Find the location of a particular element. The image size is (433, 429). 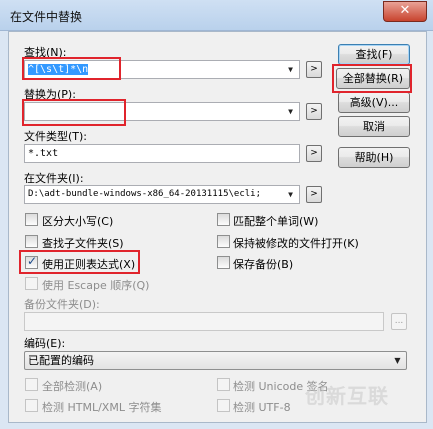

escape-label: 使用 Escape 顺序(Q) is located at coordinates (96, 285).